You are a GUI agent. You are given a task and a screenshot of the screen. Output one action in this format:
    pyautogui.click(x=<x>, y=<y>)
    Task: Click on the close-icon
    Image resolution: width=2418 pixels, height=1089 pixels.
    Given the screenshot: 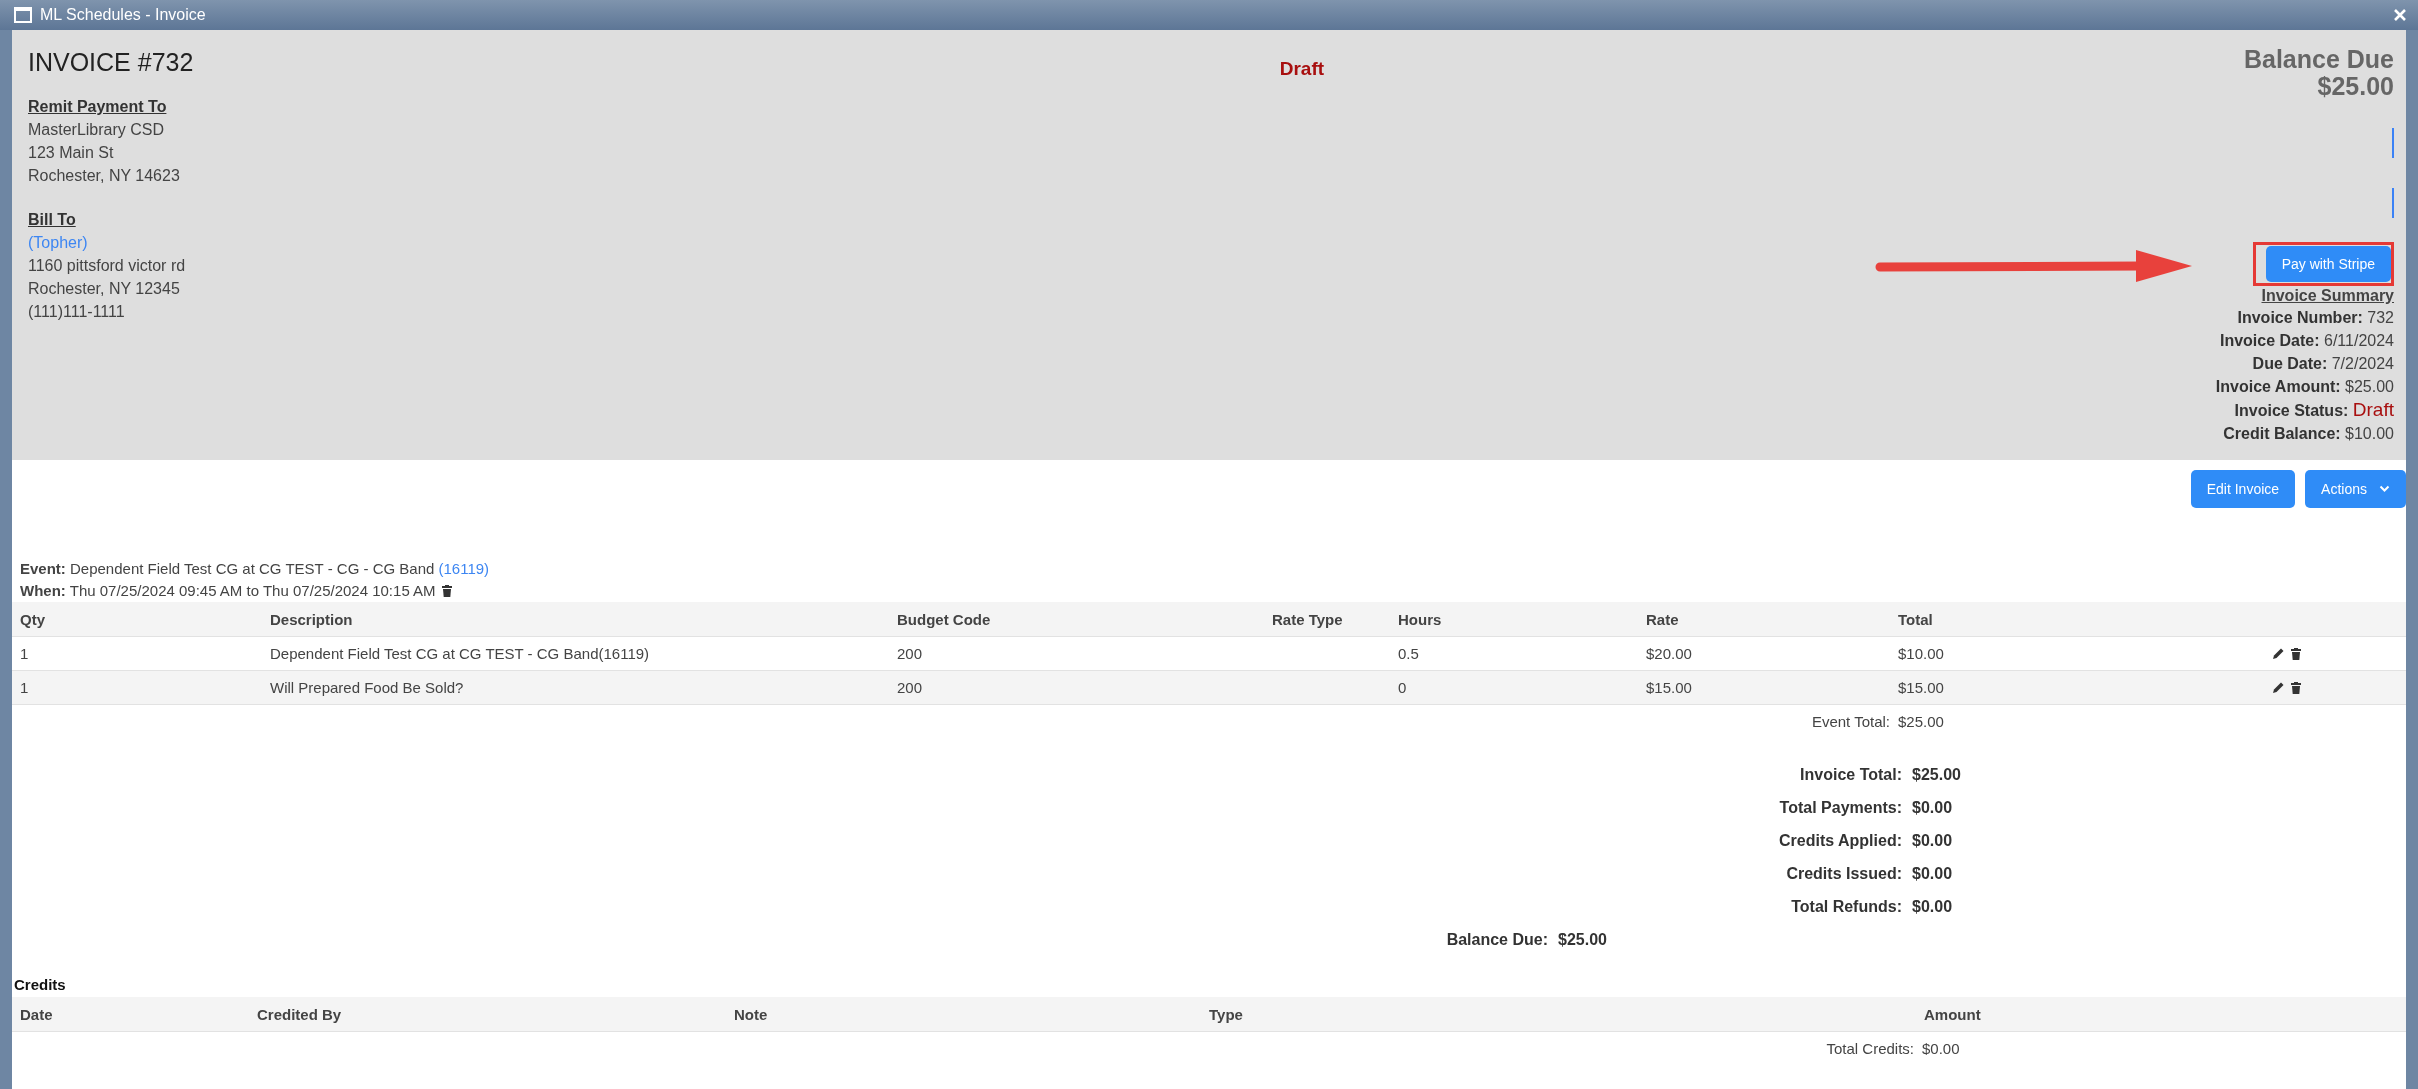 What is the action you would take?
    pyautogui.click(x=2400, y=15)
    